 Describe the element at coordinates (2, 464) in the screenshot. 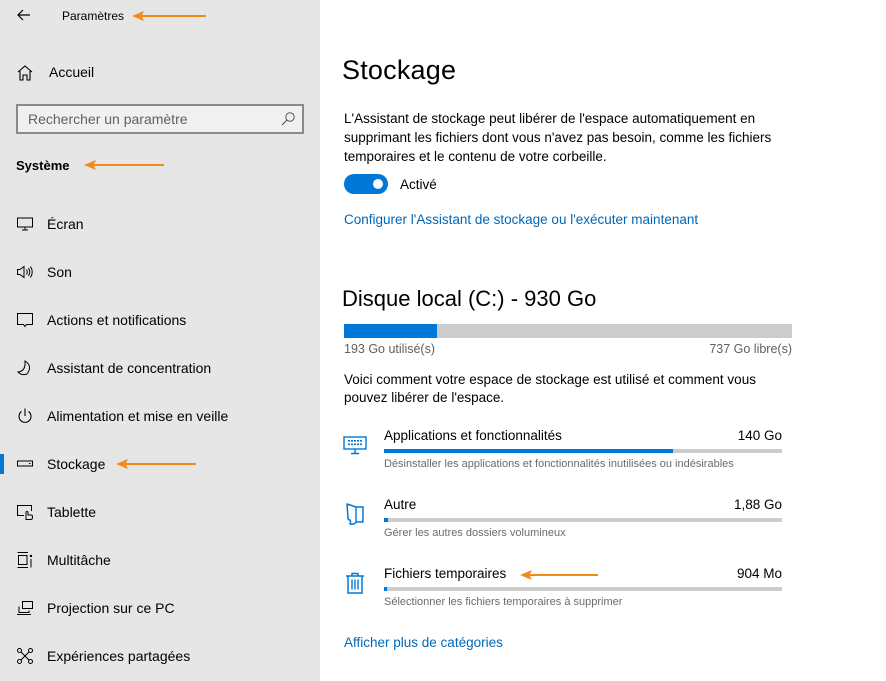

I see `active-indicator` at that location.